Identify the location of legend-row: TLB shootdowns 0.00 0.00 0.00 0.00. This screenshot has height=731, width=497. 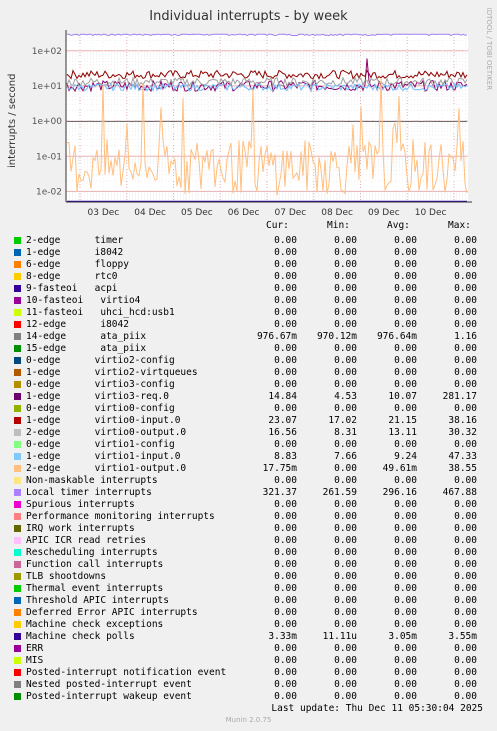
(248, 577).